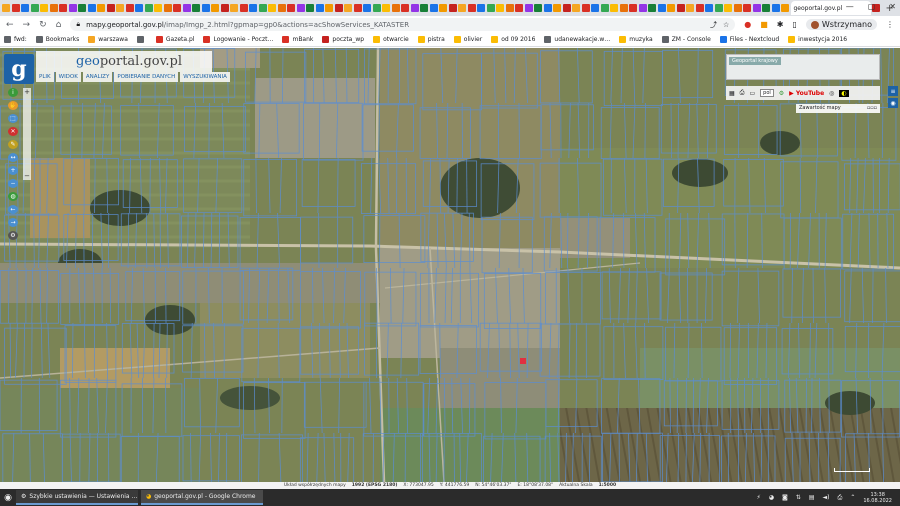 The image size is (900, 506). Describe the element at coordinates (850, 6) in the screenshot. I see `minimize-icon: —` at that location.